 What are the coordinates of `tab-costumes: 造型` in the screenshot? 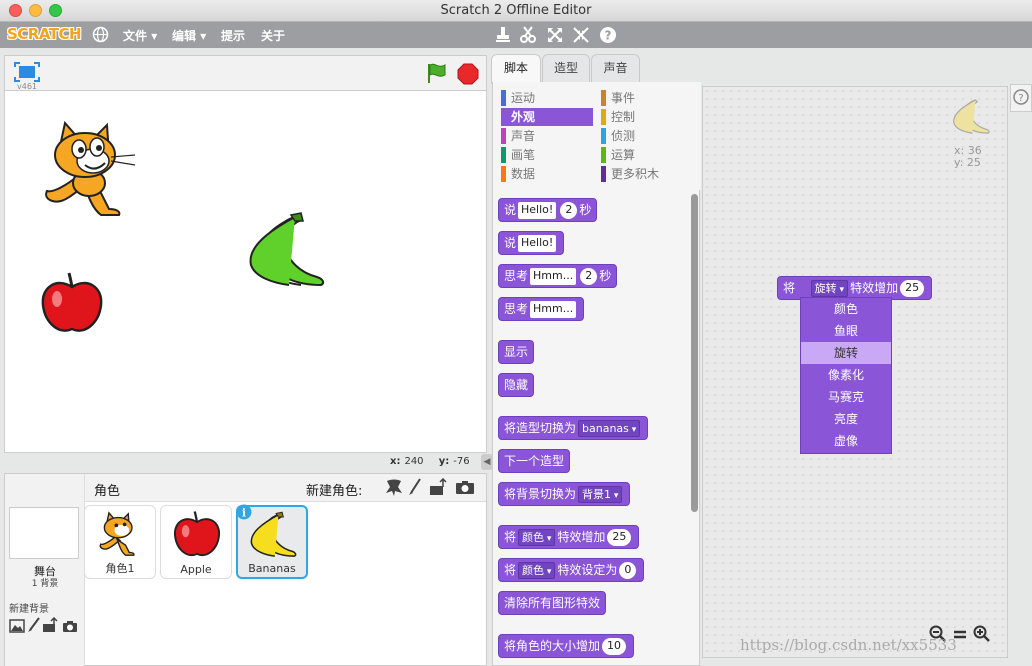 It's located at (566, 68).